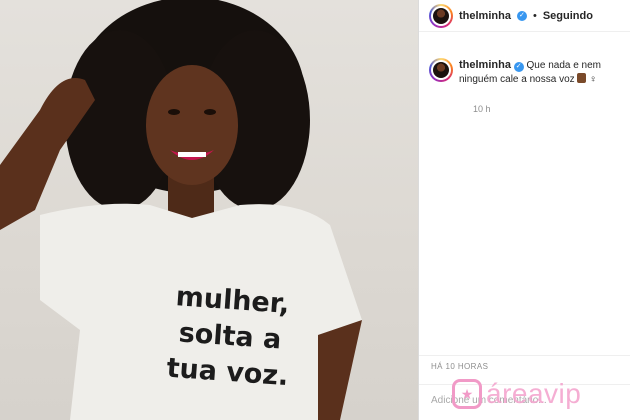 The height and width of the screenshot is (420, 630). I want to click on watermark-text: áreavip, so click(534, 393).